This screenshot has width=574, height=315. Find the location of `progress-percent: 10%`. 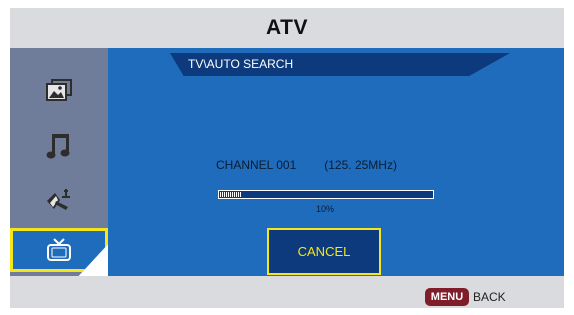

progress-percent: 10% is located at coordinates (325, 209).